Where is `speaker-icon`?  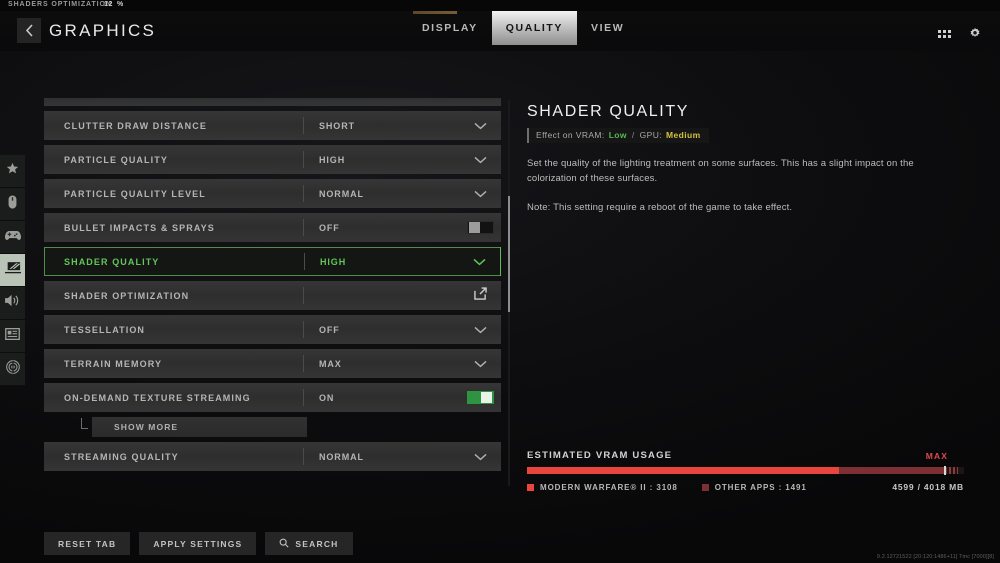 speaker-icon is located at coordinates (12, 303).